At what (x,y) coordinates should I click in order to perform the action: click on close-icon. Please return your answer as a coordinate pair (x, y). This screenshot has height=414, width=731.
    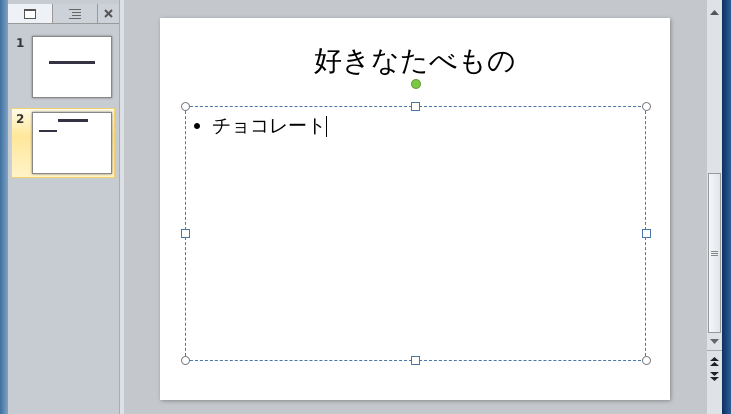
    Looking at the image, I should click on (108, 13).